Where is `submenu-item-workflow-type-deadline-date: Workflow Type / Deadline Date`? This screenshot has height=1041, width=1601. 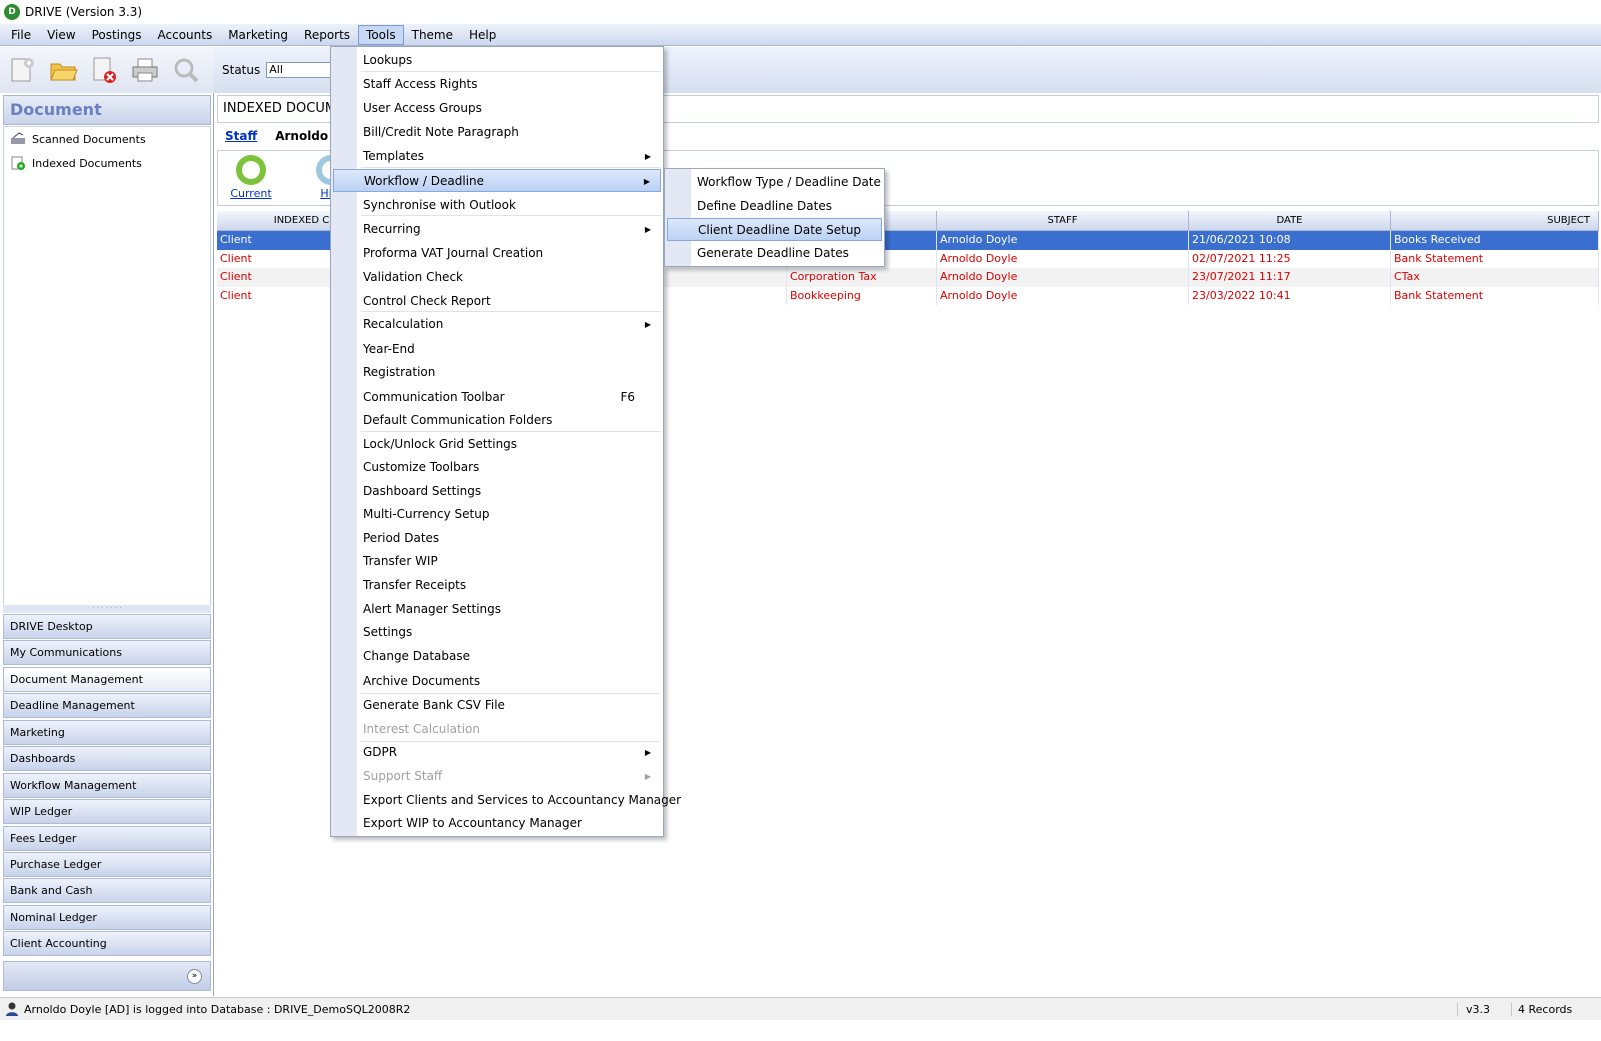
submenu-item-workflow-type-deadline-date: Workflow Type / Deadline Date is located at coordinates (774, 182).